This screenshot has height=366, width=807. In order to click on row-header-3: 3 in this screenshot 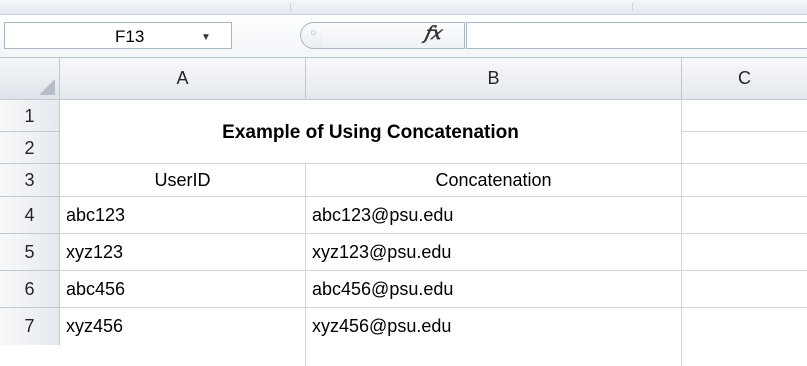, I will do `click(30, 180)`.